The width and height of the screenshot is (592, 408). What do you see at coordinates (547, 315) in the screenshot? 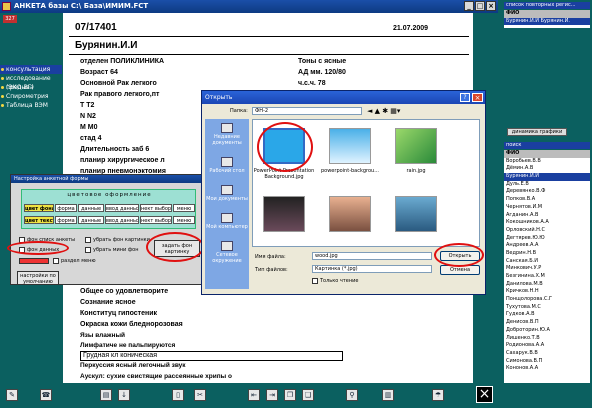
I see `patient-row: Гудков.А.В` at bounding box center [547, 315].